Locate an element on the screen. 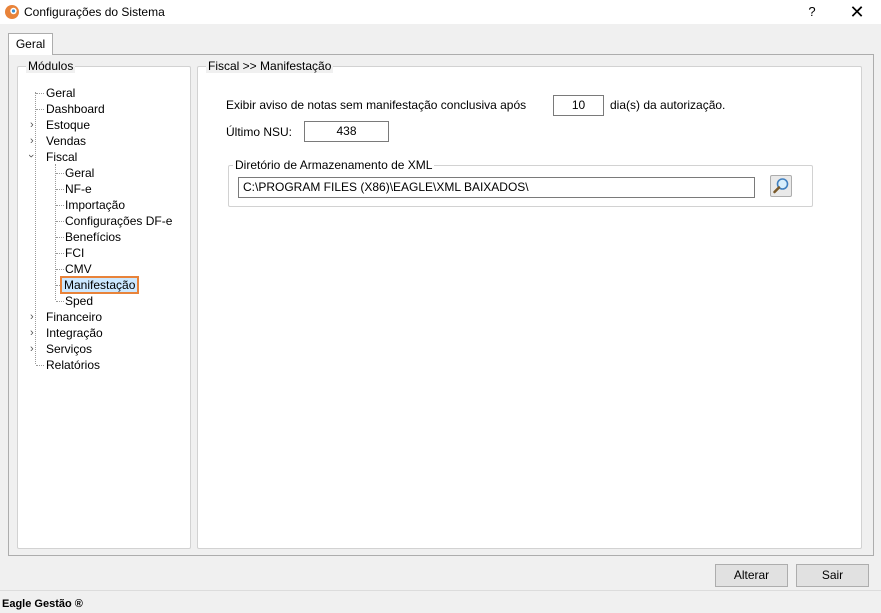 This screenshot has height=613, width=881. tree-item-fiscal-geral: Geral is located at coordinates (79, 173).